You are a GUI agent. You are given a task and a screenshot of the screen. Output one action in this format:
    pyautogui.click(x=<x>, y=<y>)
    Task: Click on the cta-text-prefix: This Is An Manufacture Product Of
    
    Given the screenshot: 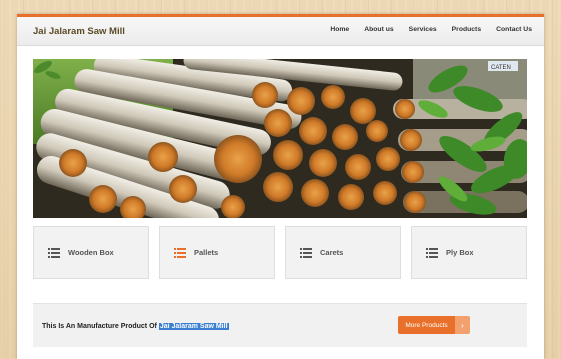 What is the action you would take?
    pyautogui.click(x=100, y=326)
    